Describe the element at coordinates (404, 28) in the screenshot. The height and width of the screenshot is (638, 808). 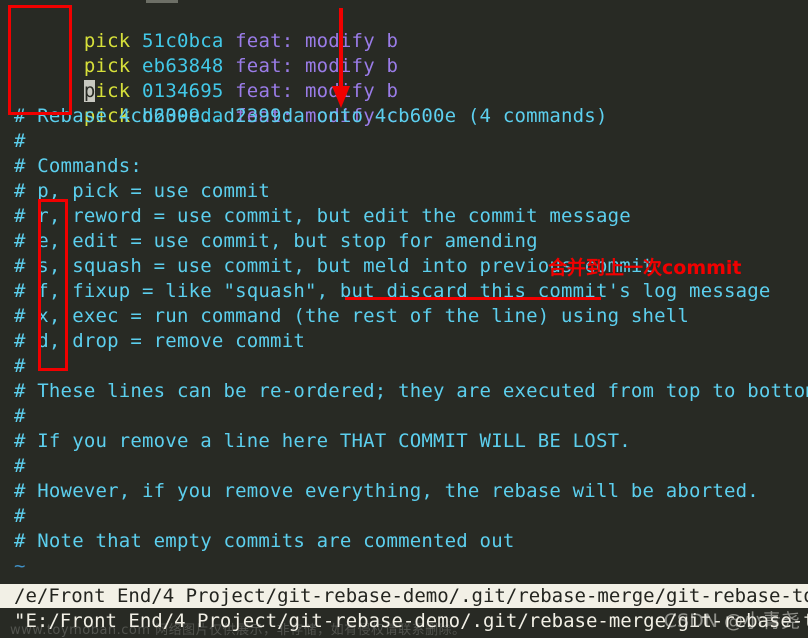
I see `todo-line: pick 51c0bca feat: modify b` at that location.